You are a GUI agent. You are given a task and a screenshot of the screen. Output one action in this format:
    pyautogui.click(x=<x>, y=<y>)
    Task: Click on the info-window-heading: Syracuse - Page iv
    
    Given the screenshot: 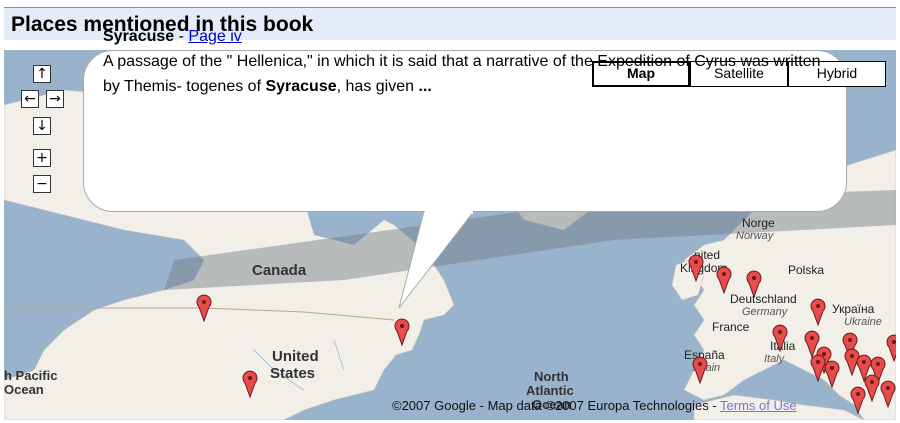 What is the action you would take?
    pyautogui.click(x=468, y=36)
    